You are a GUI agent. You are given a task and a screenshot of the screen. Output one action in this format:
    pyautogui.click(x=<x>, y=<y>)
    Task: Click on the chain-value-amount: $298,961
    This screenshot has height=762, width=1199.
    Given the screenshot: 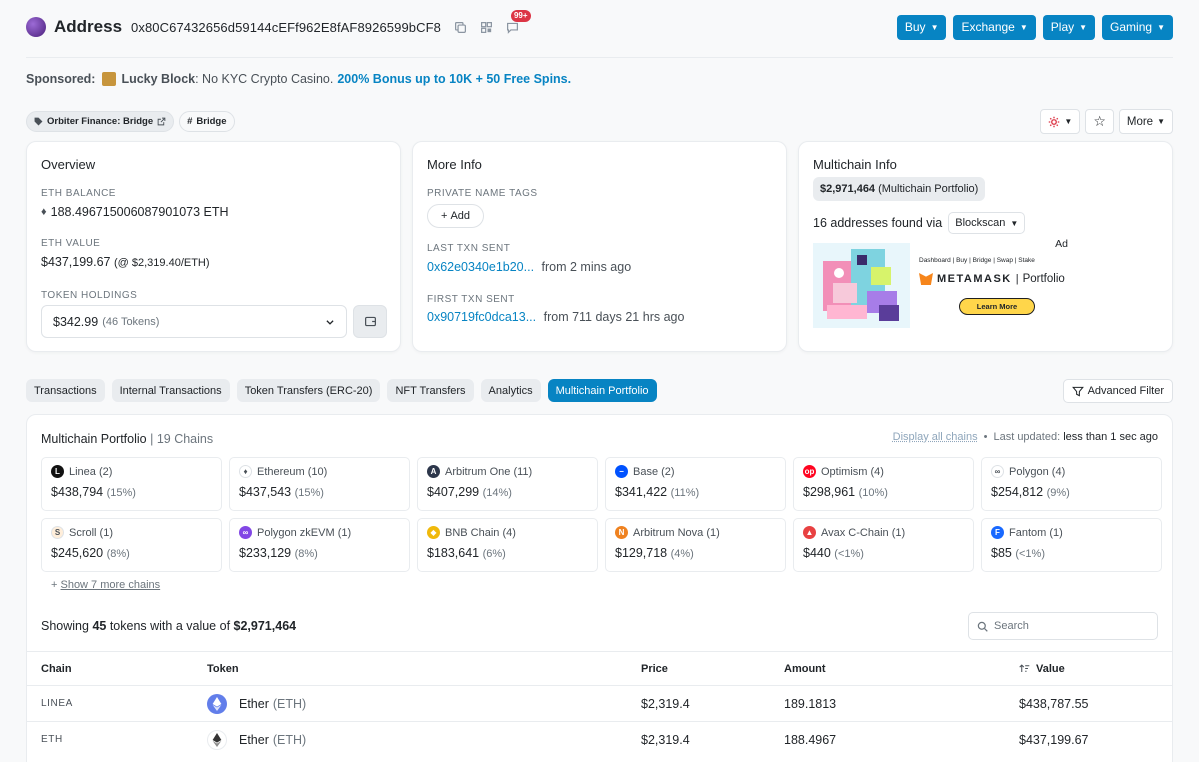 What is the action you would take?
    pyautogui.click(x=829, y=492)
    